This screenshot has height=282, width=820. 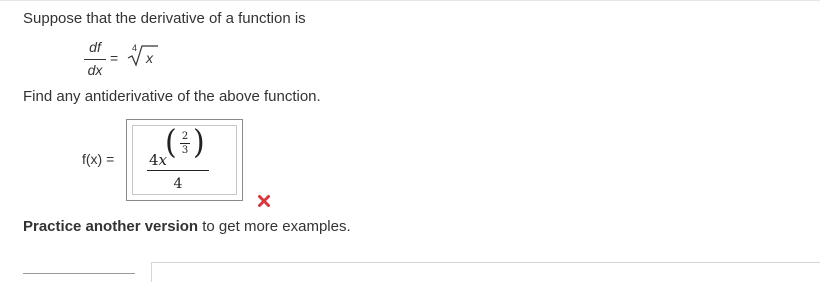 What do you see at coordinates (178, 184) in the screenshot?
I see `answer-denominator: 4` at bounding box center [178, 184].